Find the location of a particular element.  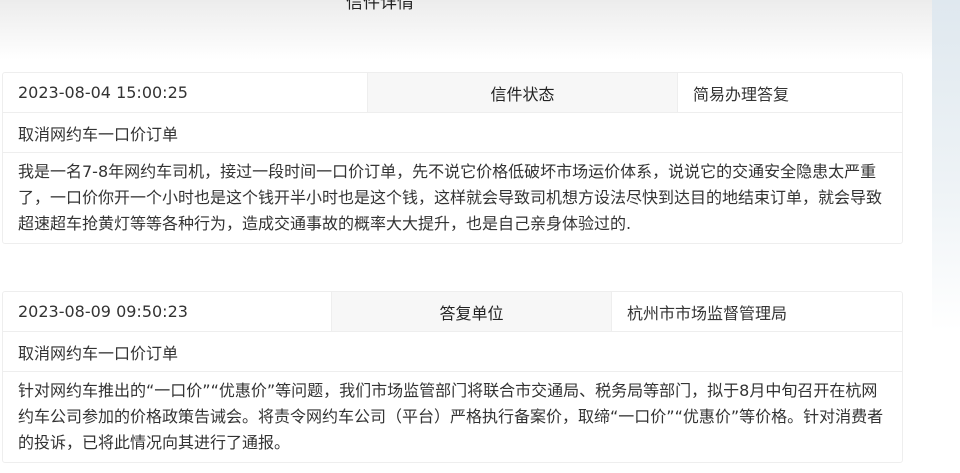

letter-meta-row: 2023-08-04 15:00:25 信件状态 简易办理答复 is located at coordinates (452, 93).